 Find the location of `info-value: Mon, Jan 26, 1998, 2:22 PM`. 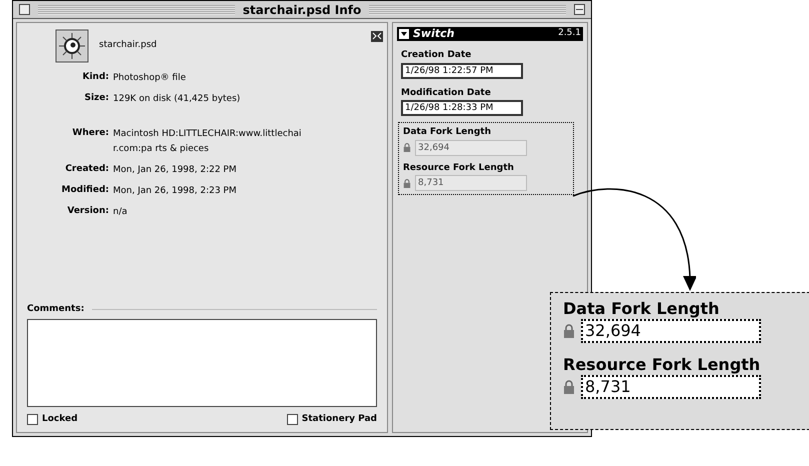

info-value: Mon, Jan 26, 1998, 2:22 PM is located at coordinates (175, 170).